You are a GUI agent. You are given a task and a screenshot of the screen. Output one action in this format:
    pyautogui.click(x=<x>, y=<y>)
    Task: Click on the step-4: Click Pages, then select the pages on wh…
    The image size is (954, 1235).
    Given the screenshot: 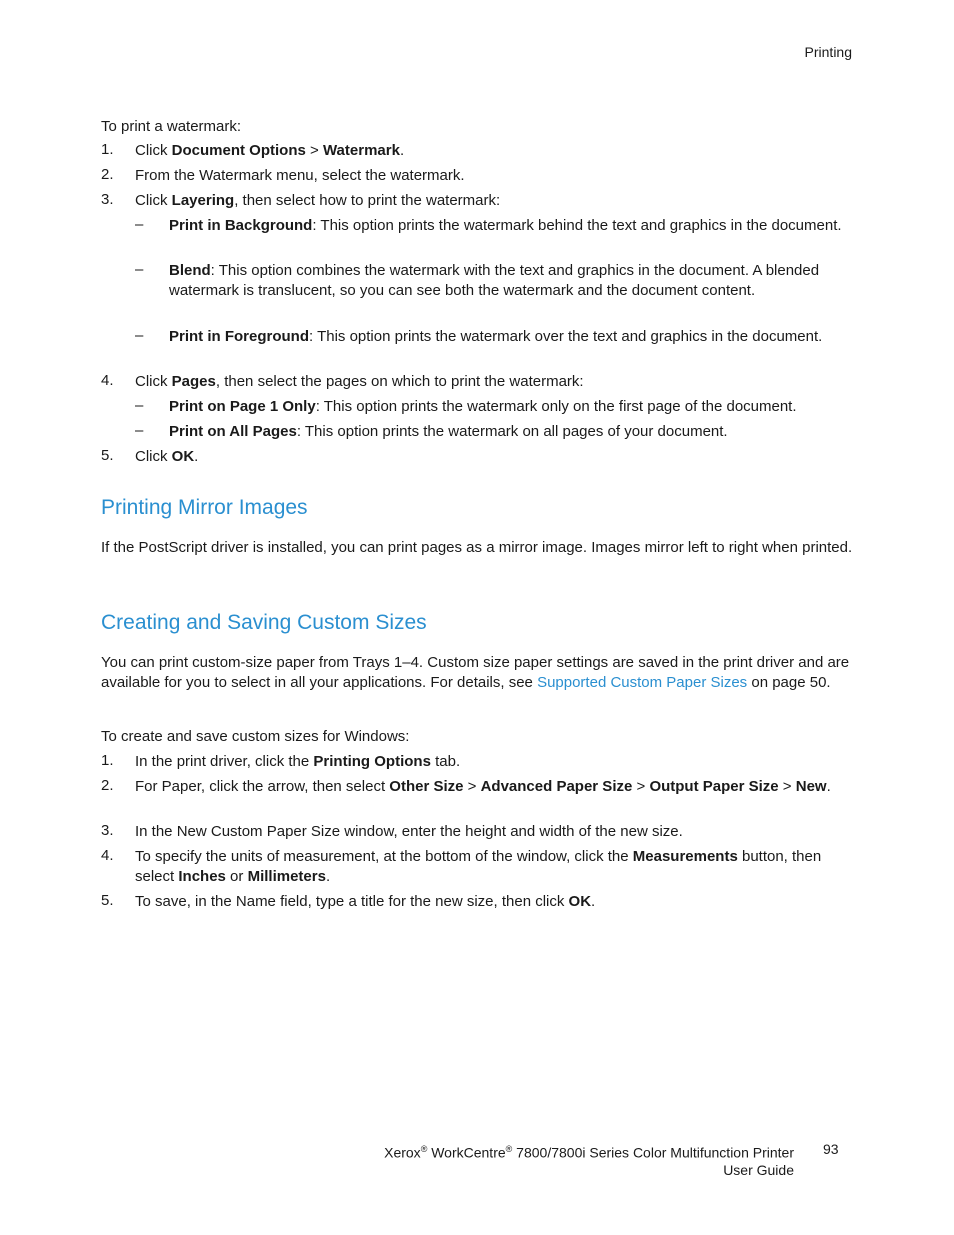 What is the action you would take?
    pyautogui.click(x=359, y=381)
    